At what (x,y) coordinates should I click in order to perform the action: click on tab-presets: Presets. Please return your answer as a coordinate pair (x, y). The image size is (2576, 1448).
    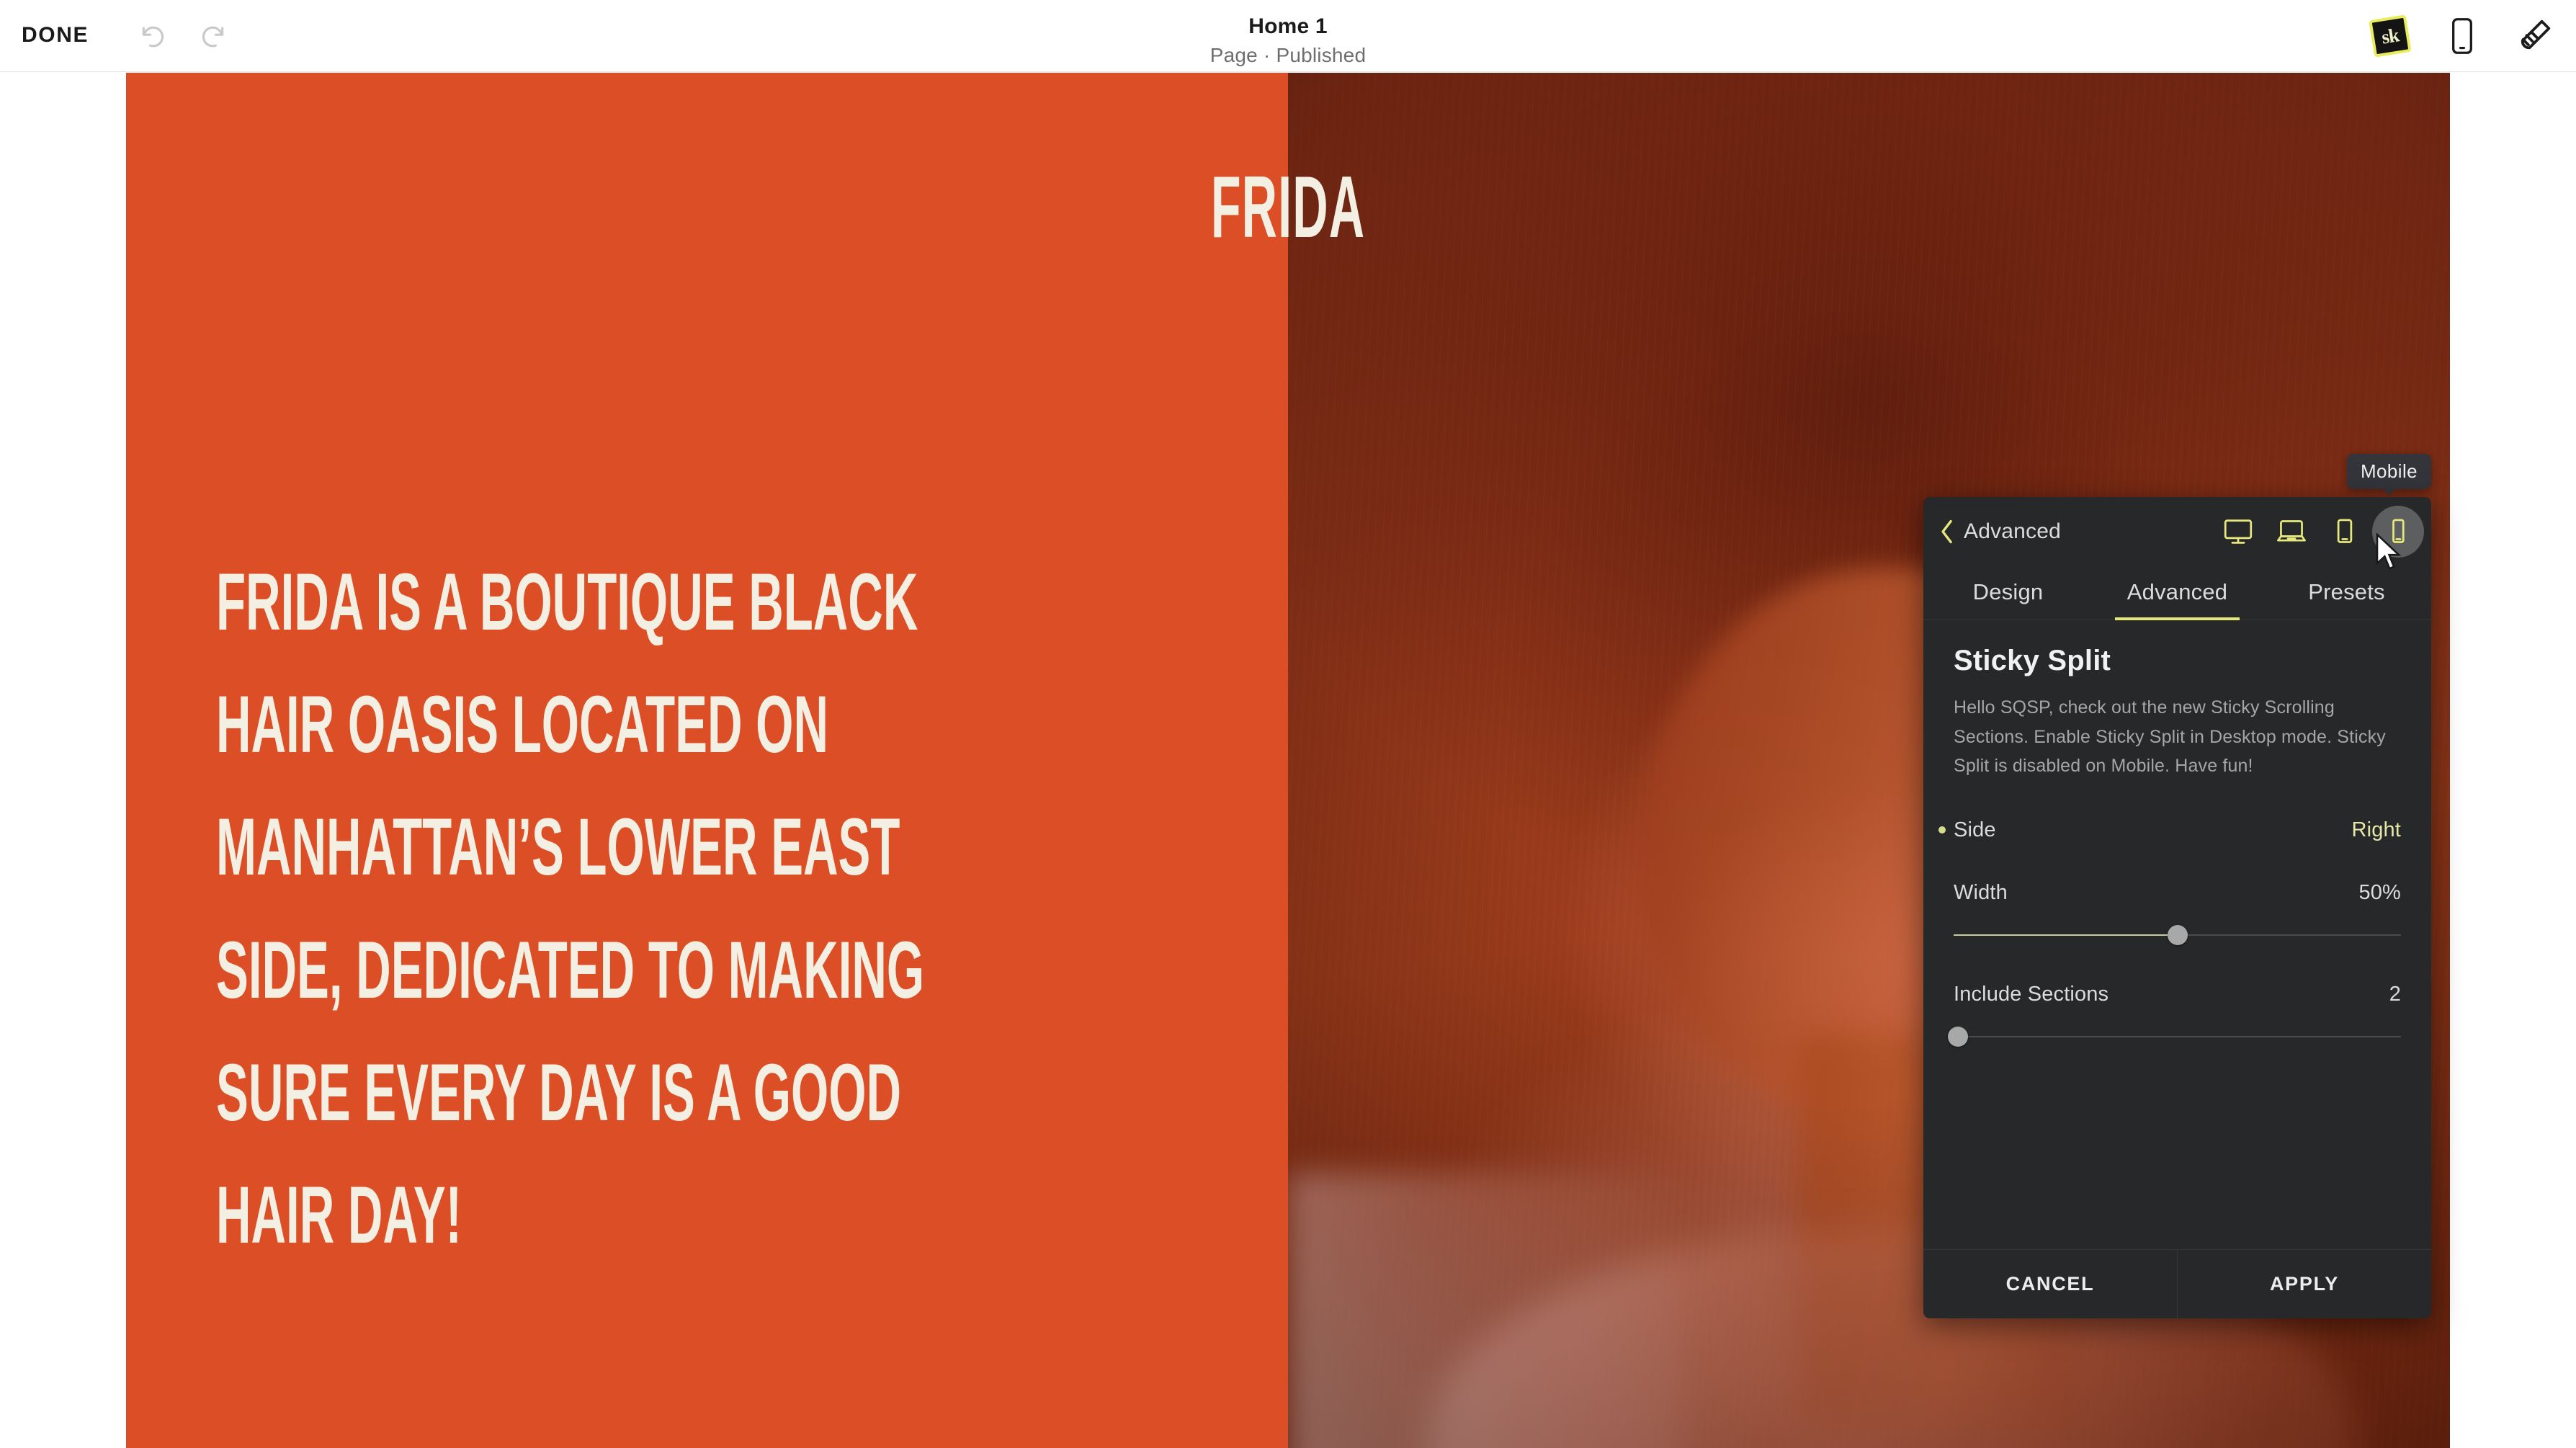
    Looking at the image, I should click on (2346, 593).